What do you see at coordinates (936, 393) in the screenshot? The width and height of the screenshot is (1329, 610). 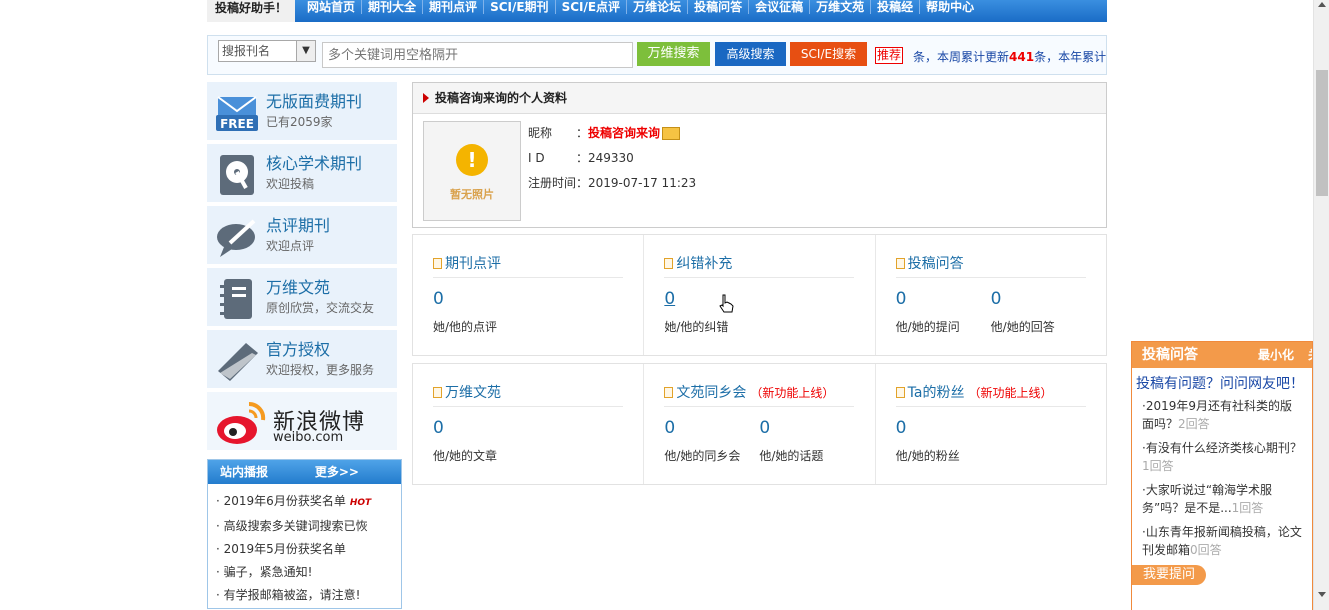 I see `cell-title-text: Ta的粉丝` at bounding box center [936, 393].